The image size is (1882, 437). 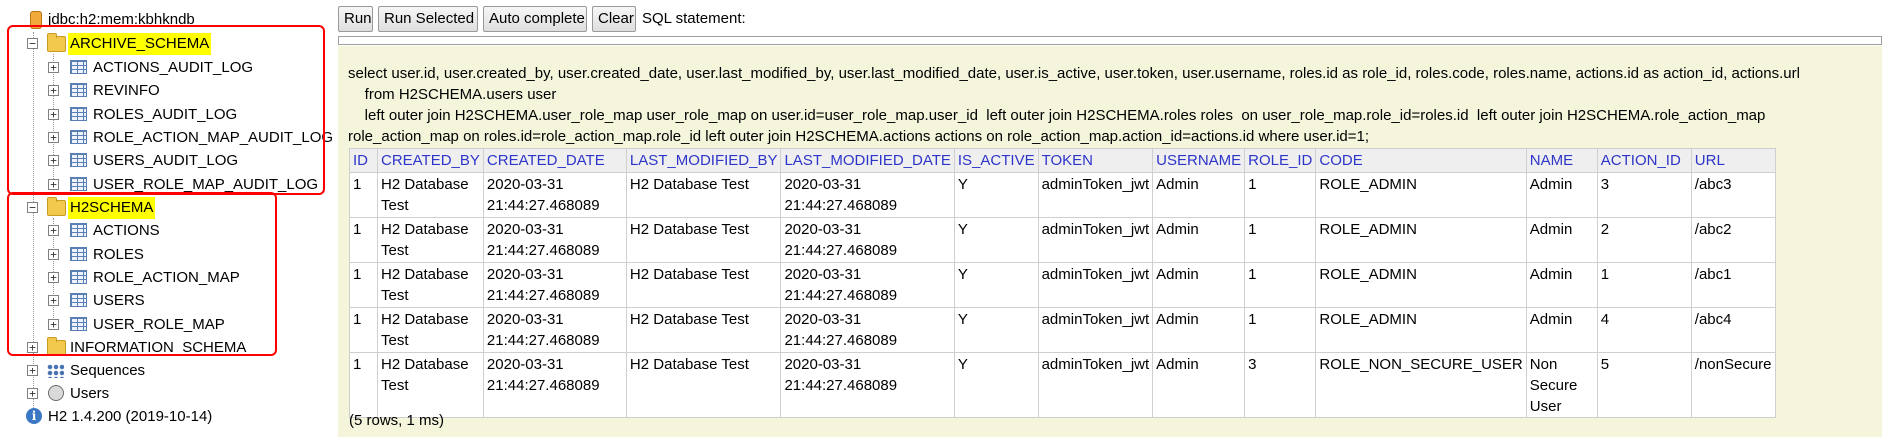 I want to click on table-label: USER_ROLE_MAP, so click(x=159, y=324).